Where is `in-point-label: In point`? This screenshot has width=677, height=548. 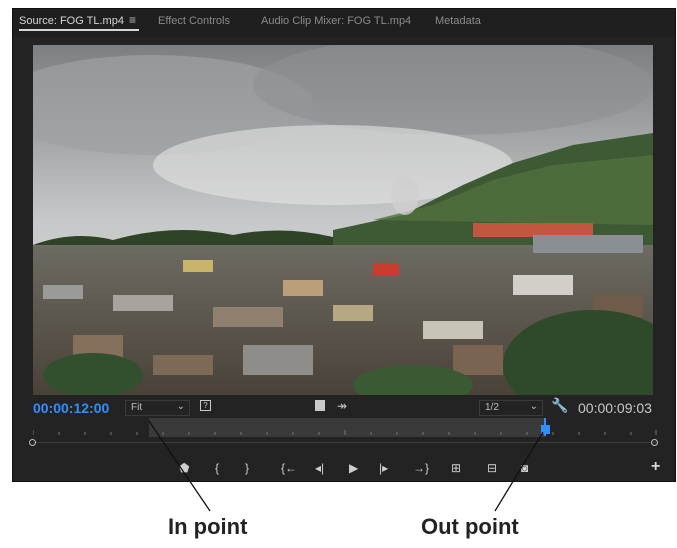
in-point-label: In point is located at coordinates (208, 526).